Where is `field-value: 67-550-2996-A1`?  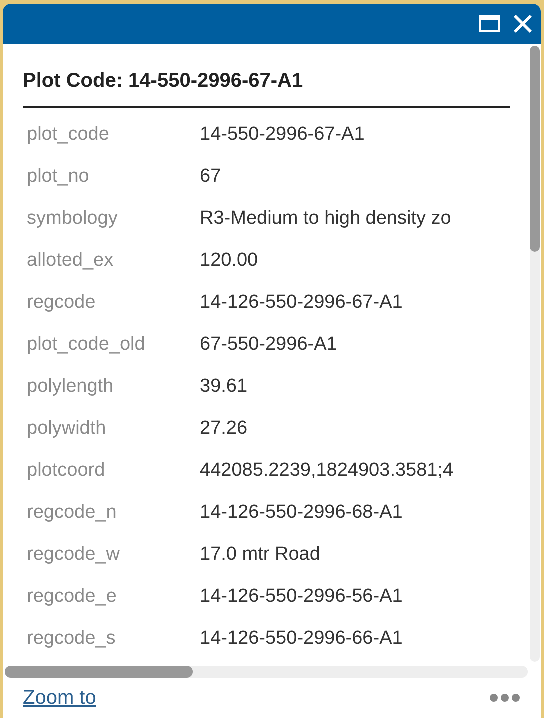
field-value: 67-550-2996-A1 is located at coordinates (269, 344).